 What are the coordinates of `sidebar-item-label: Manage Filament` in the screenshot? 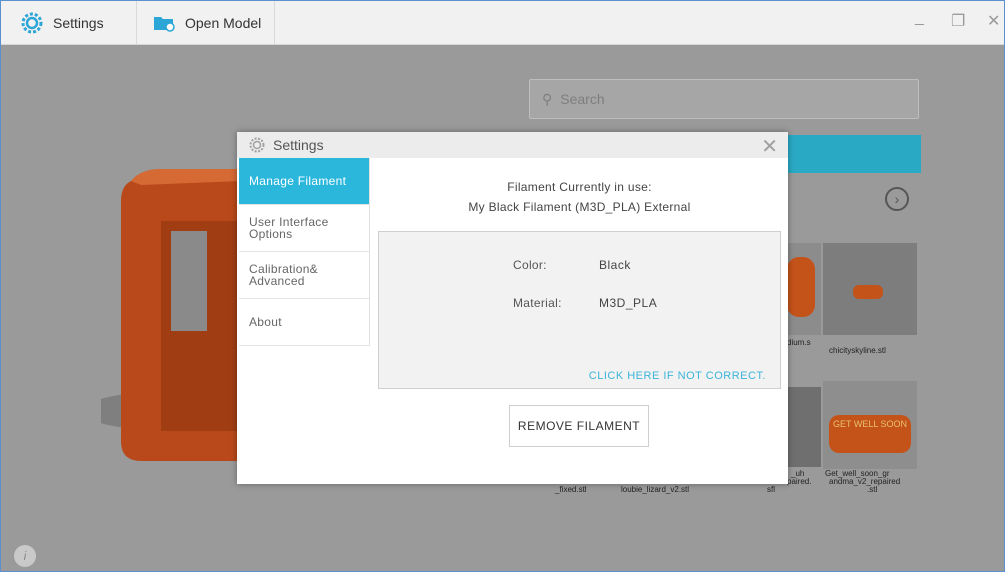 It's located at (298, 181).